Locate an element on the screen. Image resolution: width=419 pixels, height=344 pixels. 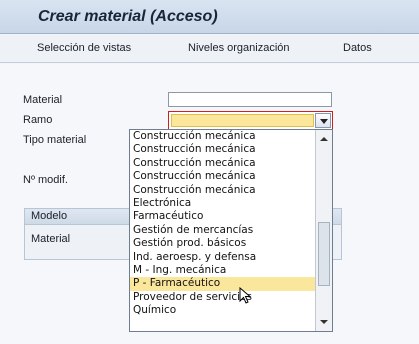
modelo-group-title: Modelo is located at coordinates (49, 216).